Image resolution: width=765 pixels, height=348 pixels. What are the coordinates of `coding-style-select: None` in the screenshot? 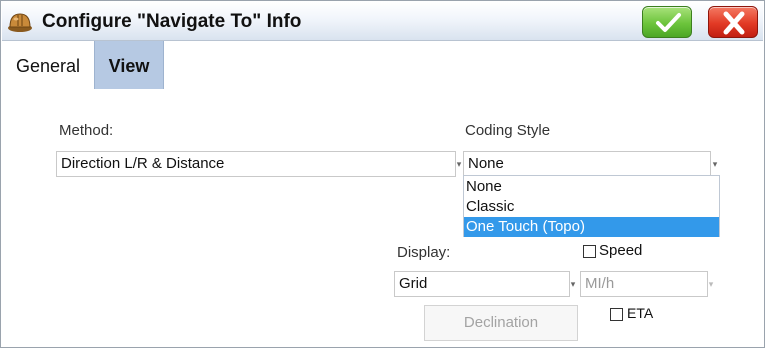 It's located at (587, 164).